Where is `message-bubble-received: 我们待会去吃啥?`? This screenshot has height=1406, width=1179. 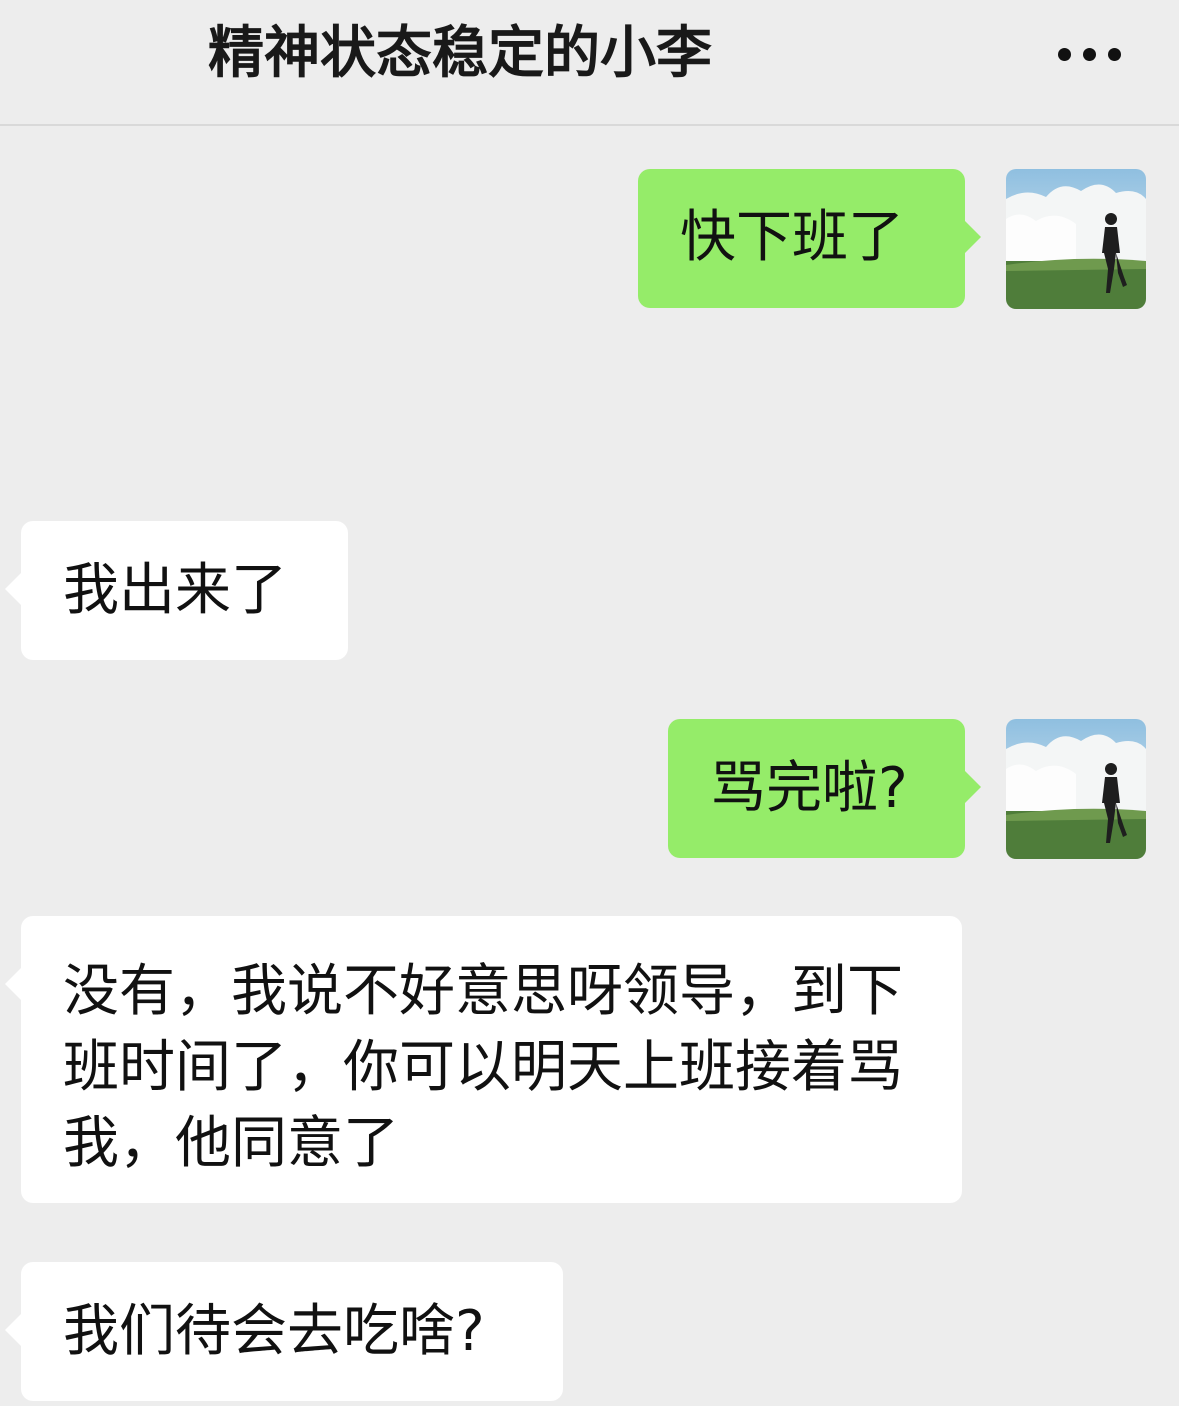
message-bubble-received: 我们待会去吃啥? is located at coordinates (284, 1331).